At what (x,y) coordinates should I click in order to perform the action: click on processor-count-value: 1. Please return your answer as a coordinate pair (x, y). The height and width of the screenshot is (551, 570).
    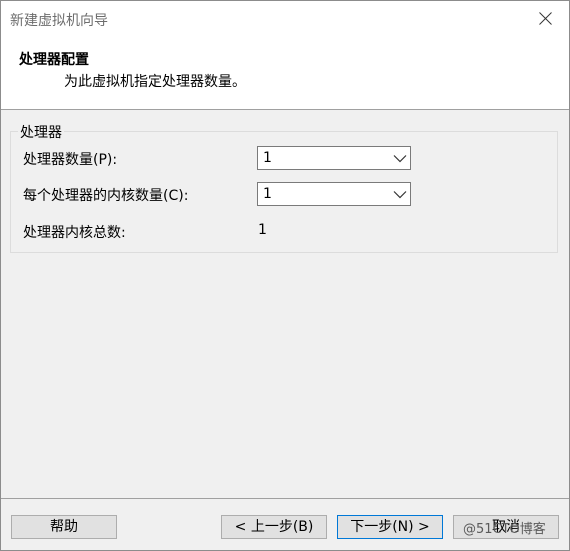
    Looking at the image, I should click on (267, 158).